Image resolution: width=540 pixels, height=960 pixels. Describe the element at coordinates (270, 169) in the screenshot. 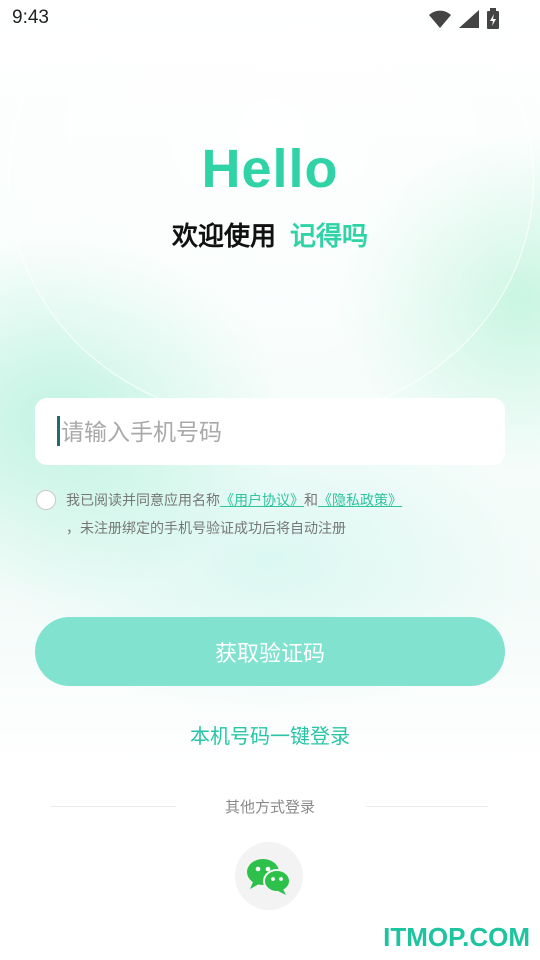

I see `hello-title: Hello` at that location.